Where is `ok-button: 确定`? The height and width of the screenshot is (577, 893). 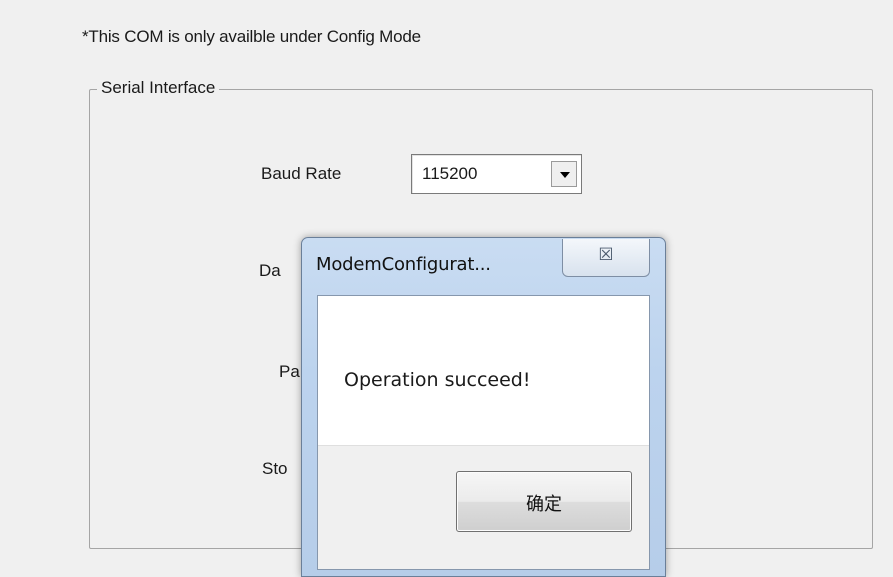
ok-button: 确定 is located at coordinates (544, 501).